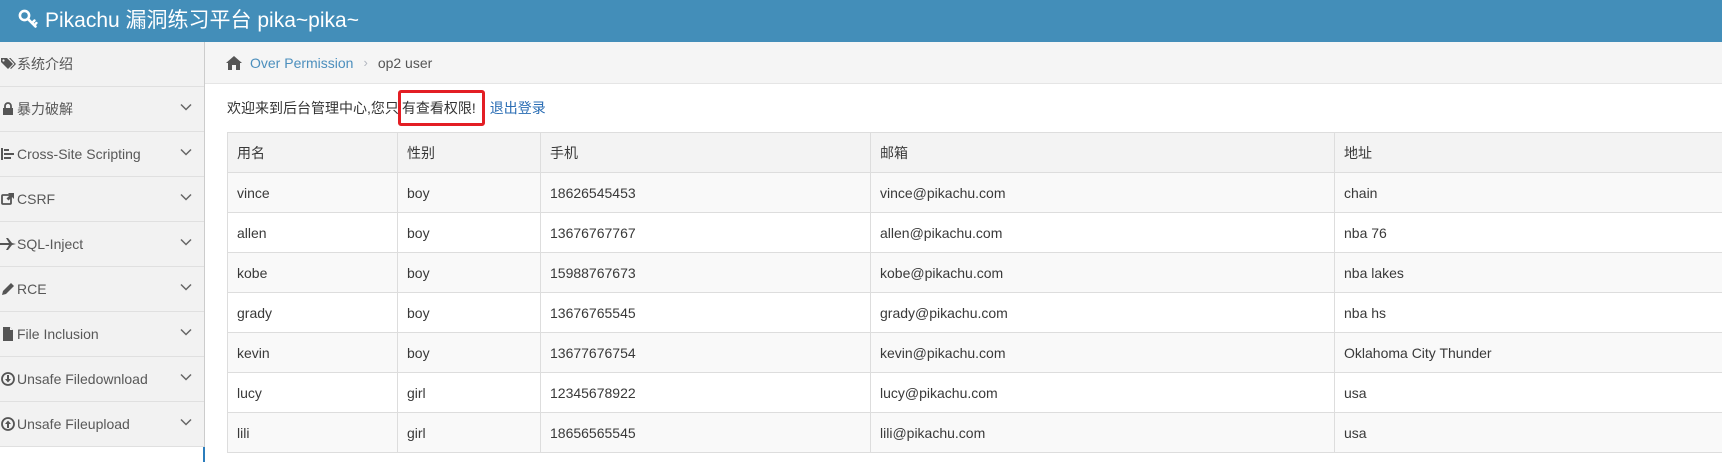 This screenshot has height=462, width=1722. I want to click on sidebar-item-file-inclusion: File Inclusion, so click(102, 334).